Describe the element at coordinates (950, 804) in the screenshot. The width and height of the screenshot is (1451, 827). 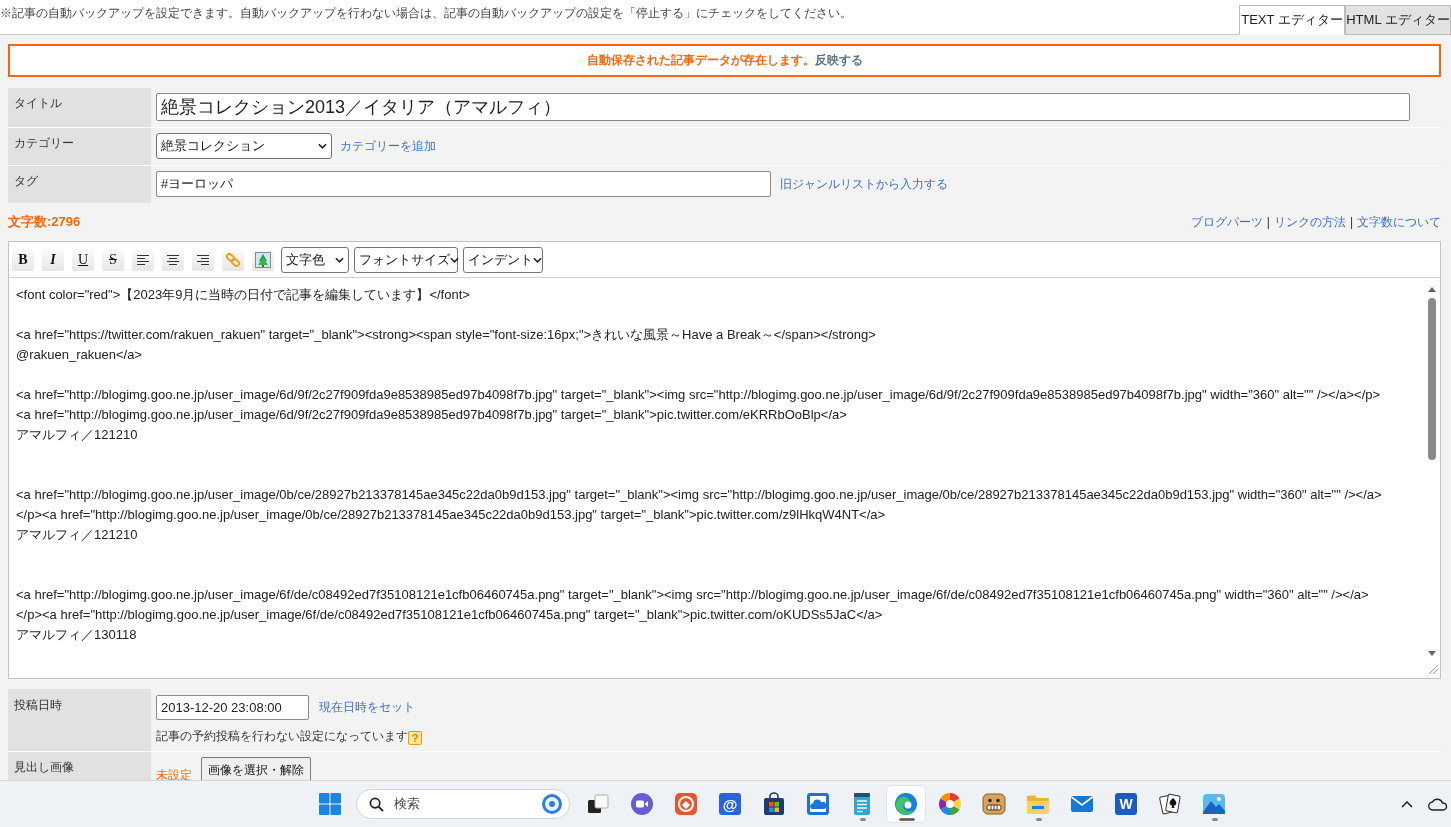
I see `aperture-icon` at that location.